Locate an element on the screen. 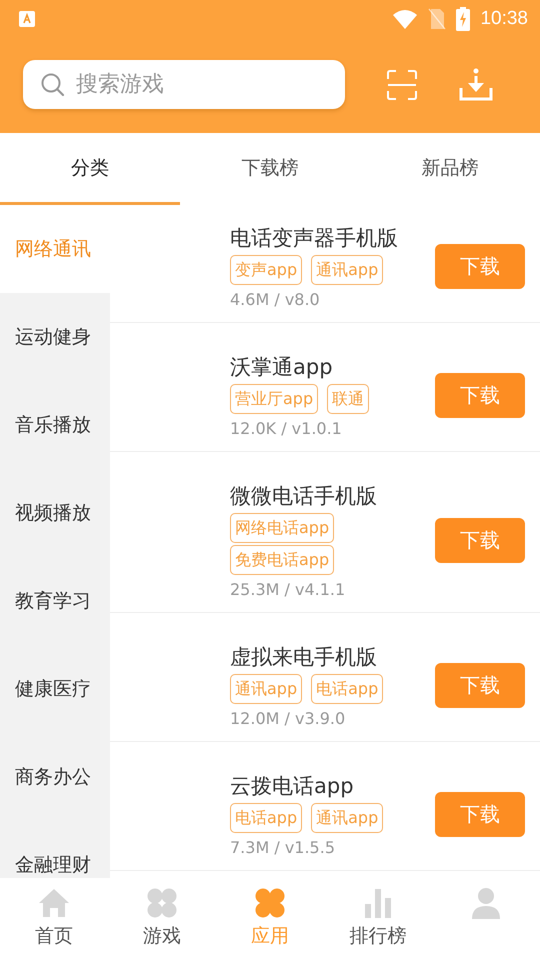 The height and width of the screenshot is (960, 540). app-size-version: 12.0K / v1.0.1 is located at coordinates (286, 429).